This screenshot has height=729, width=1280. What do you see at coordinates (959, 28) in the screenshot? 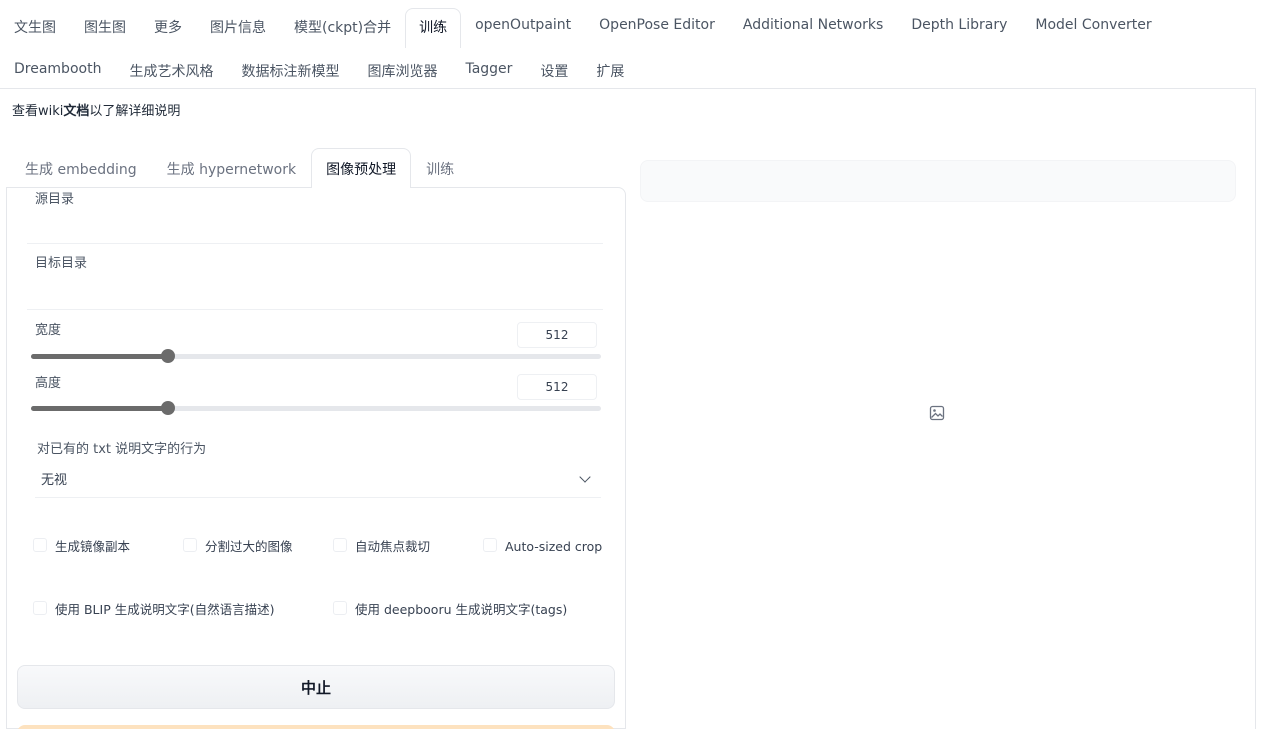
I see `tab-depth-library: Depth Library` at bounding box center [959, 28].